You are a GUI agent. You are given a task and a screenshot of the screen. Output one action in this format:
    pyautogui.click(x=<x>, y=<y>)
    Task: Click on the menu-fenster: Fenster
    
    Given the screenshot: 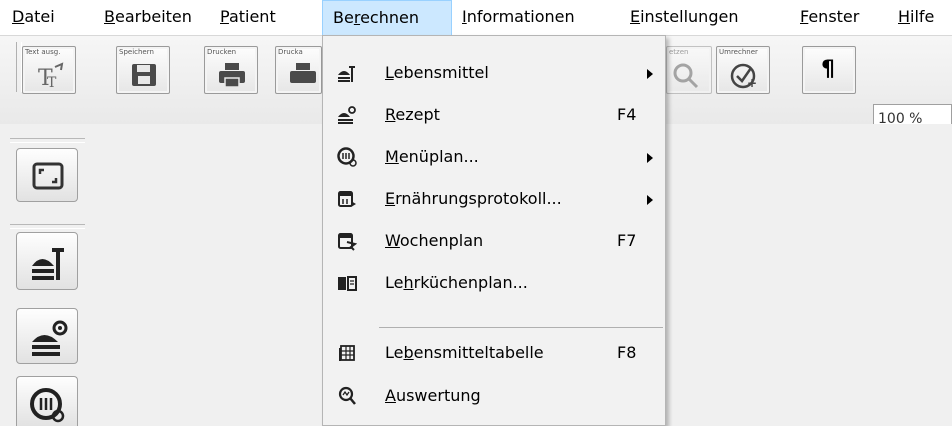 What is the action you would take?
    pyautogui.click(x=829, y=18)
    